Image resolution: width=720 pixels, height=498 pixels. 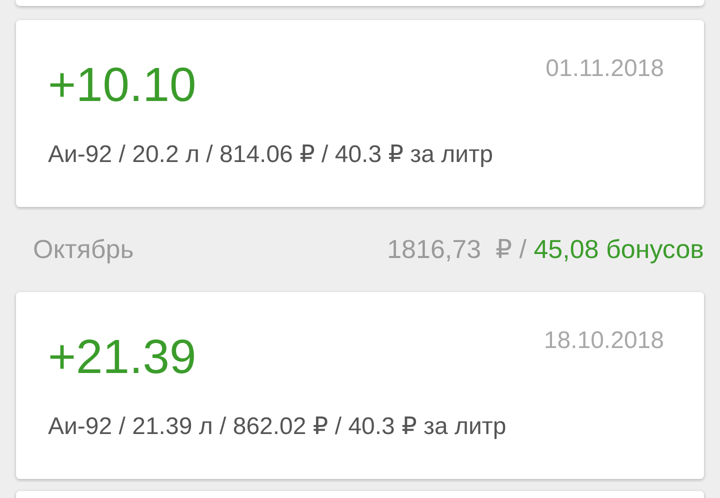 What do you see at coordinates (604, 341) in the screenshot?
I see `transaction-date: 18.10.2018` at bounding box center [604, 341].